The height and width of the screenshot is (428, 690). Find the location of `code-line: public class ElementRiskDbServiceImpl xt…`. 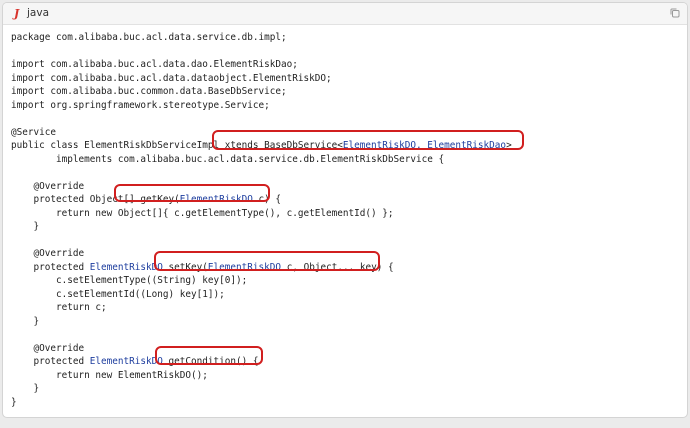

code-line: public class ElementRiskDbServiceImpl xt… is located at coordinates (349, 146).